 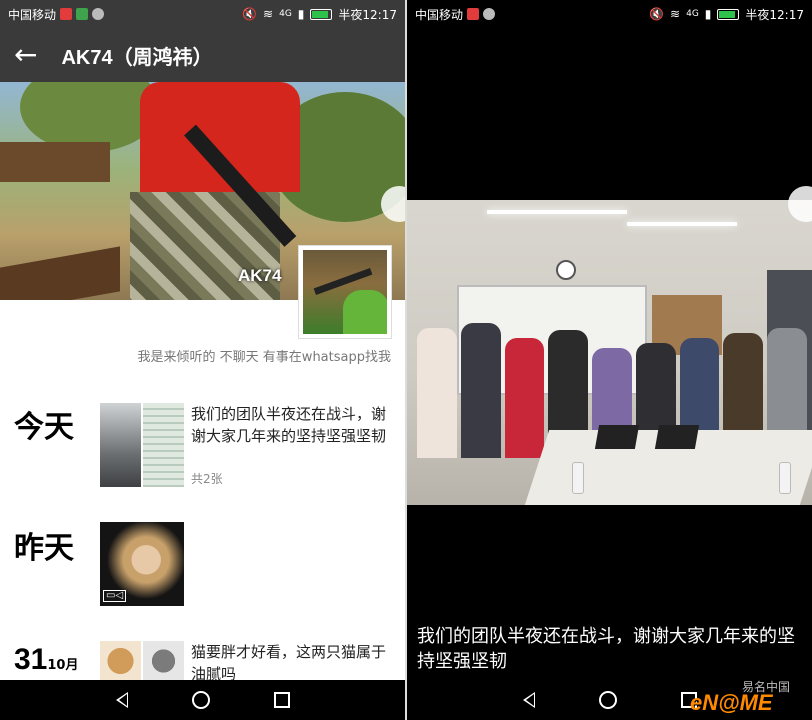 I want to click on photo-caption: 我们的团队半夜还在战斗，谢谢大家几年来的坚持坚强坚韧, so click(x=606, y=649).